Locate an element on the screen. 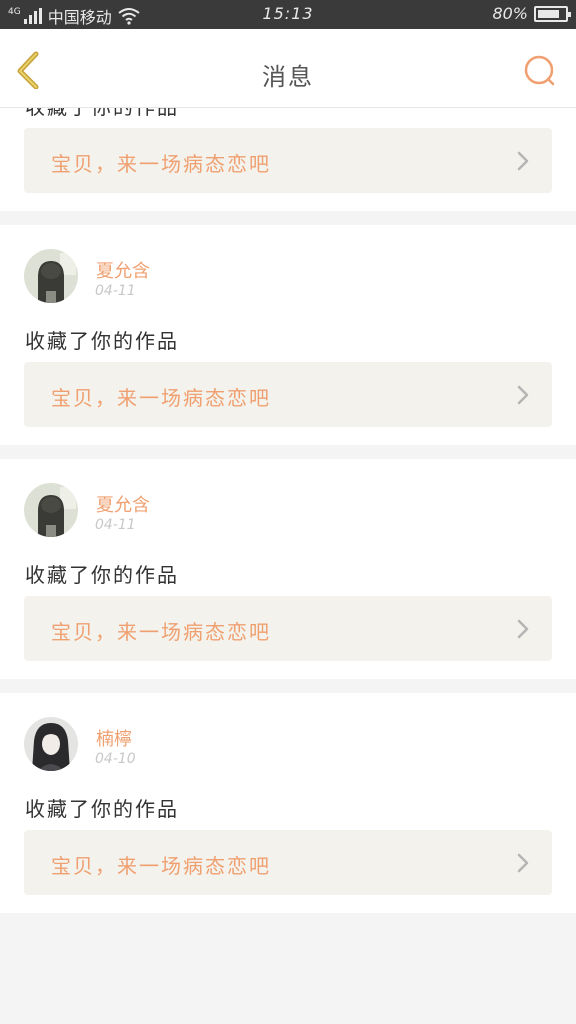 The image size is (576, 1024). status-bar: 4G 中国移动 15:13 80% is located at coordinates (288, 14).